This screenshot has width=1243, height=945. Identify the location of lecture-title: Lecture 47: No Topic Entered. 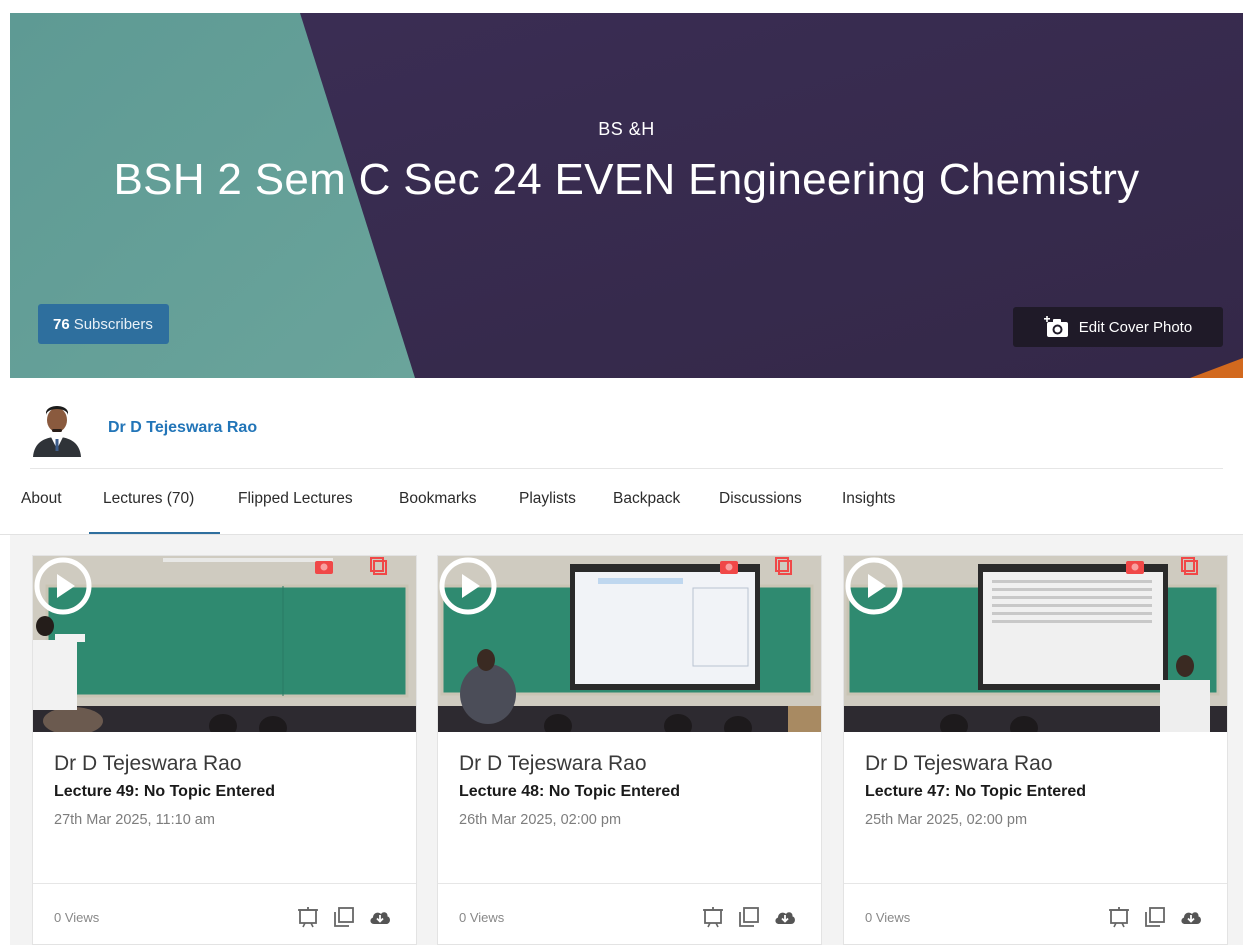
(975, 792).